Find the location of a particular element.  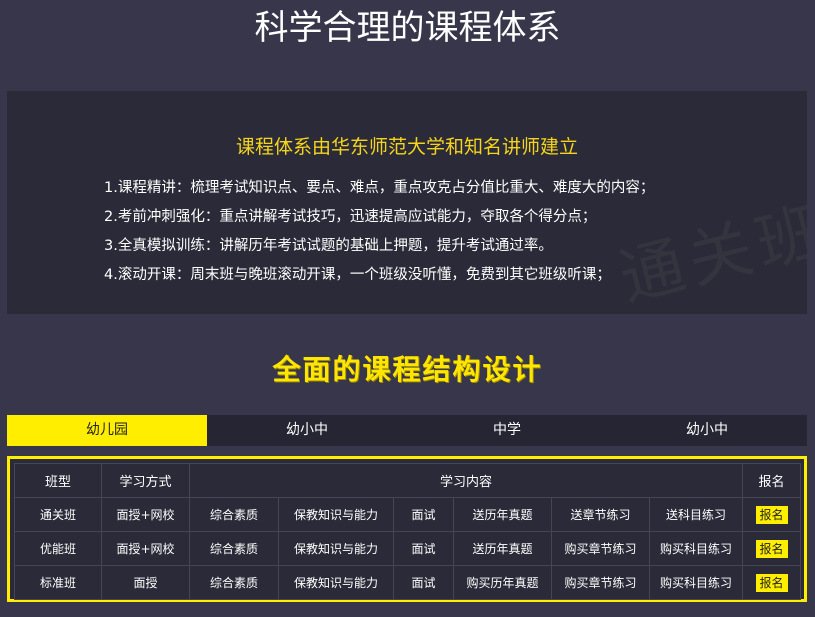

row-content-5: 送章节练习 is located at coordinates (600, 514).